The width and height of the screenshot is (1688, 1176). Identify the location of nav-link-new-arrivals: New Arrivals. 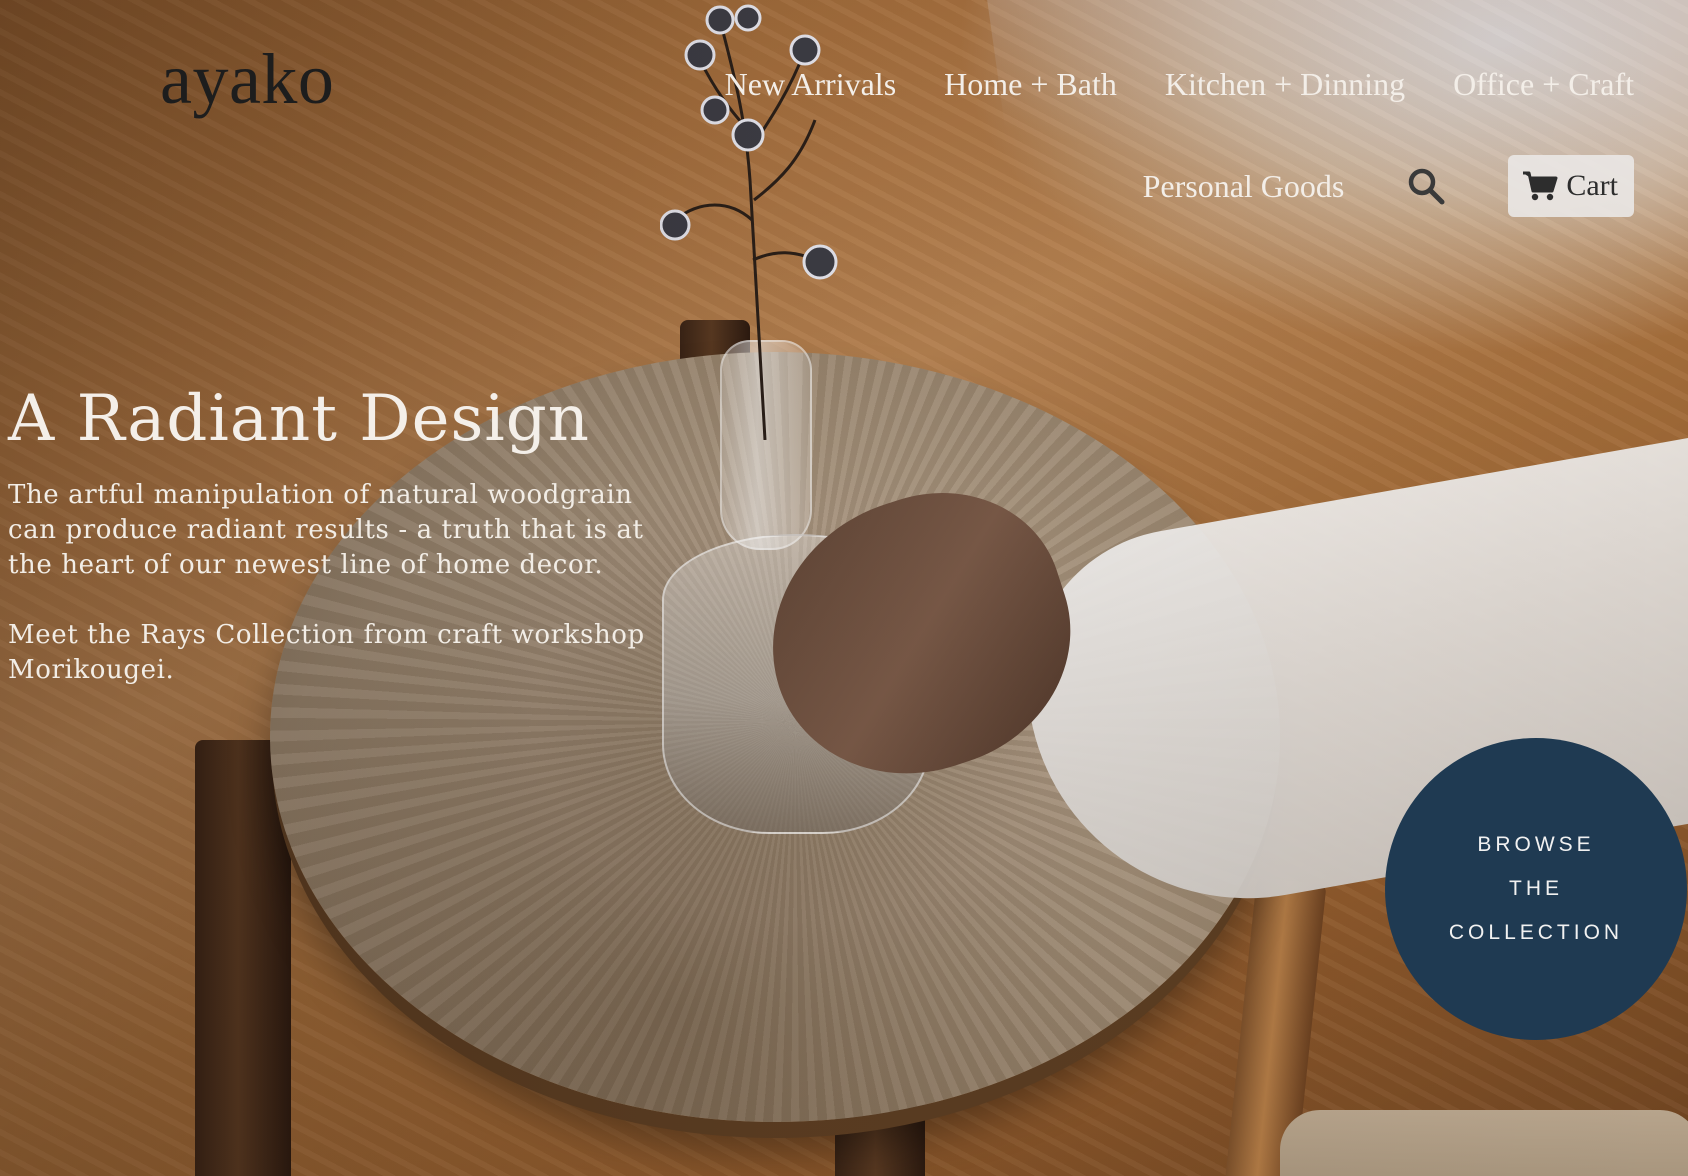
(811, 84).